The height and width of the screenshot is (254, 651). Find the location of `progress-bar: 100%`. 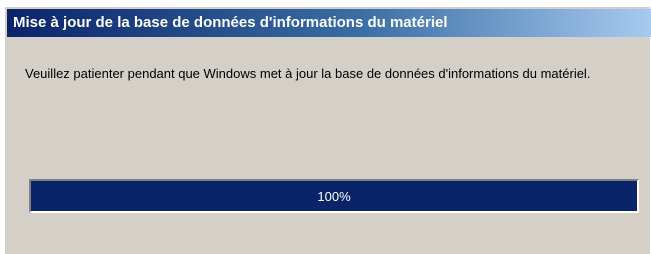

progress-bar: 100% is located at coordinates (334, 196).